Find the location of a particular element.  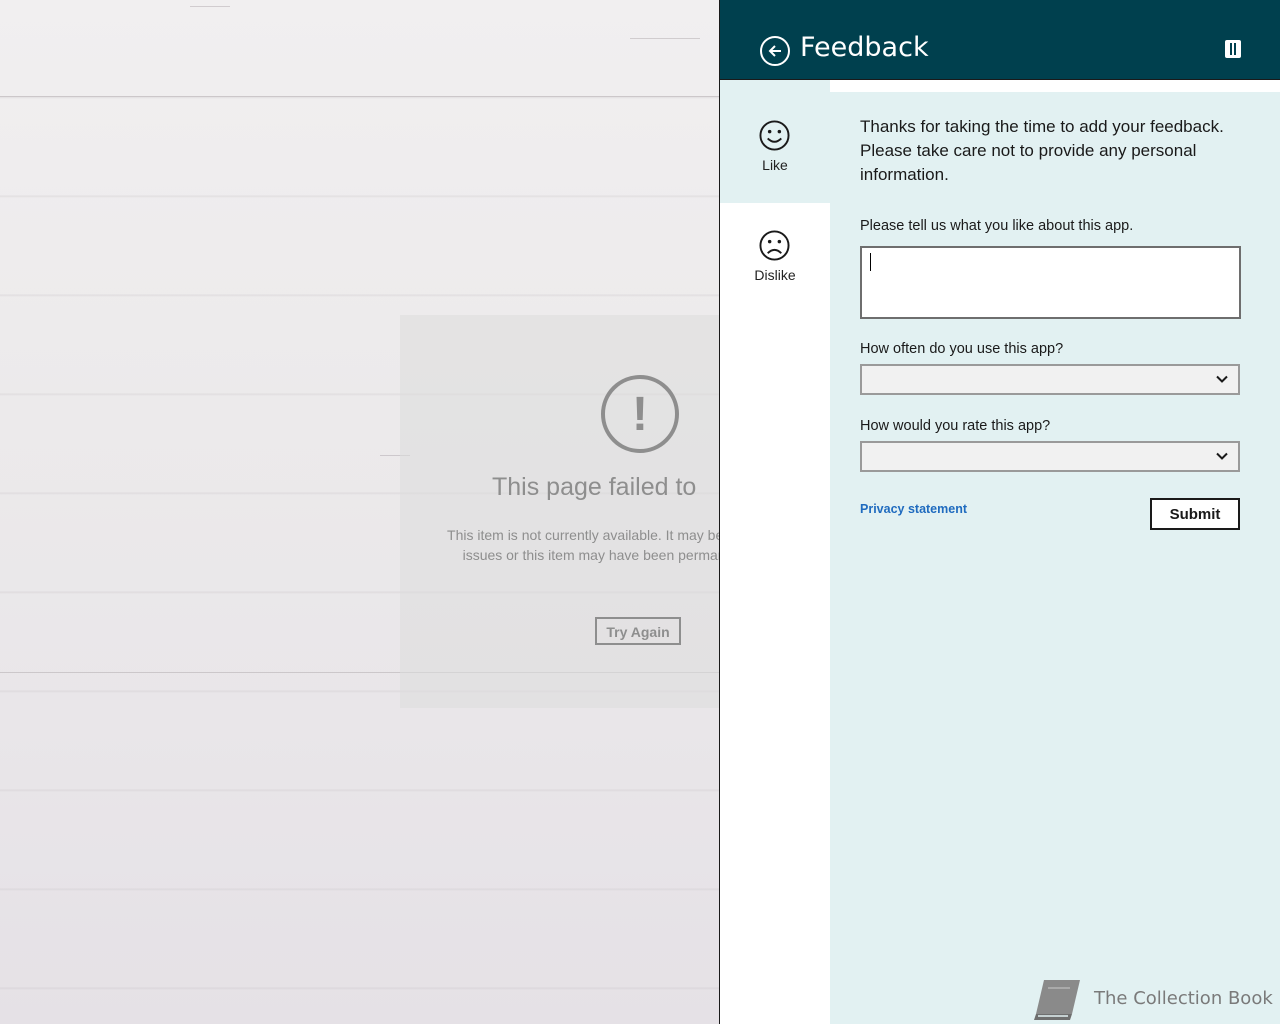

comment-textarea is located at coordinates (1050, 282).